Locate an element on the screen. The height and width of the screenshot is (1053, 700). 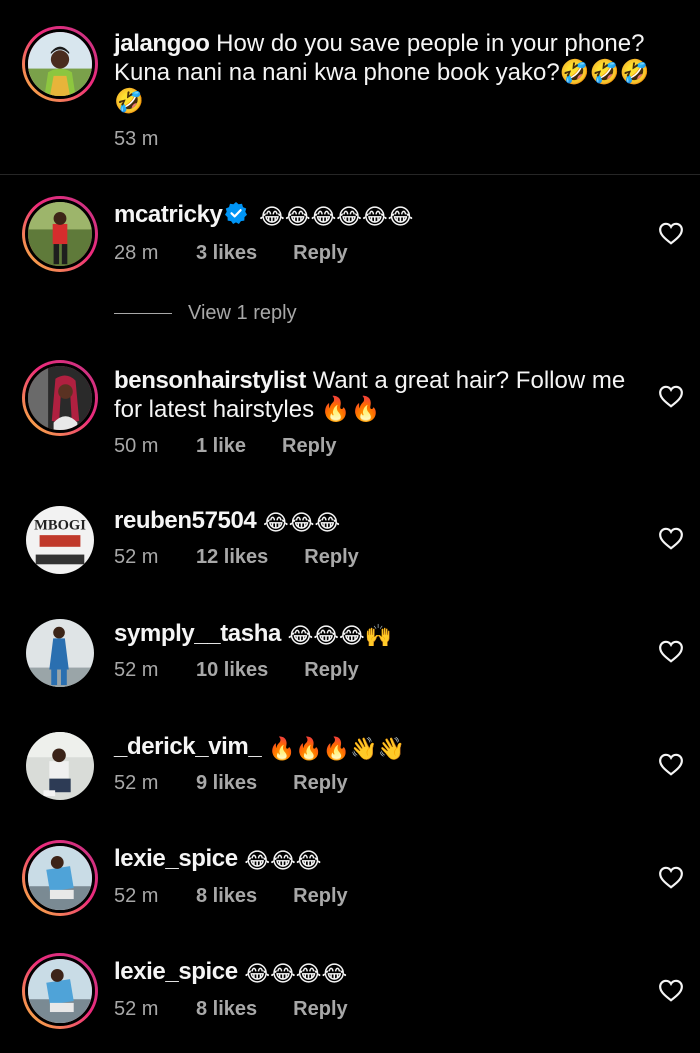
comment-username: mcatricky is located at coordinates (168, 214).